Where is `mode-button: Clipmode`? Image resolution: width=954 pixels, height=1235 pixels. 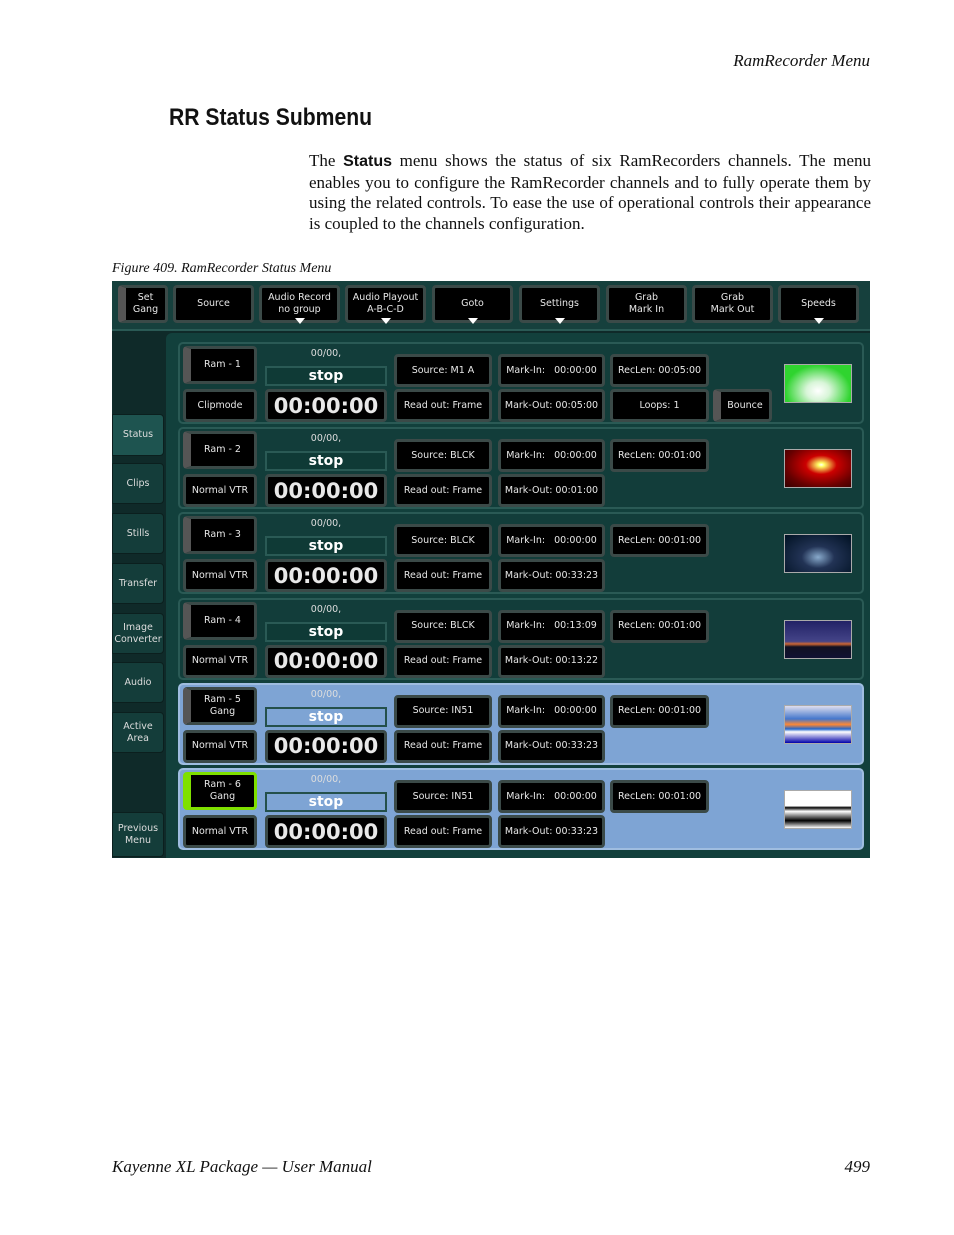 mode-button: Clipmode is located at coordinates (220, 405).